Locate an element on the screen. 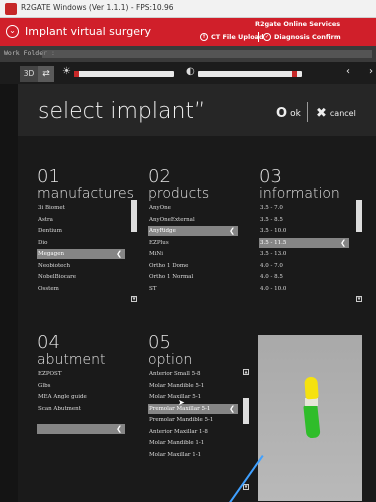 Image resolution: width=376 pixels, height=502 pixels. cancel-label: cancel is located at coordinates (342, 113).